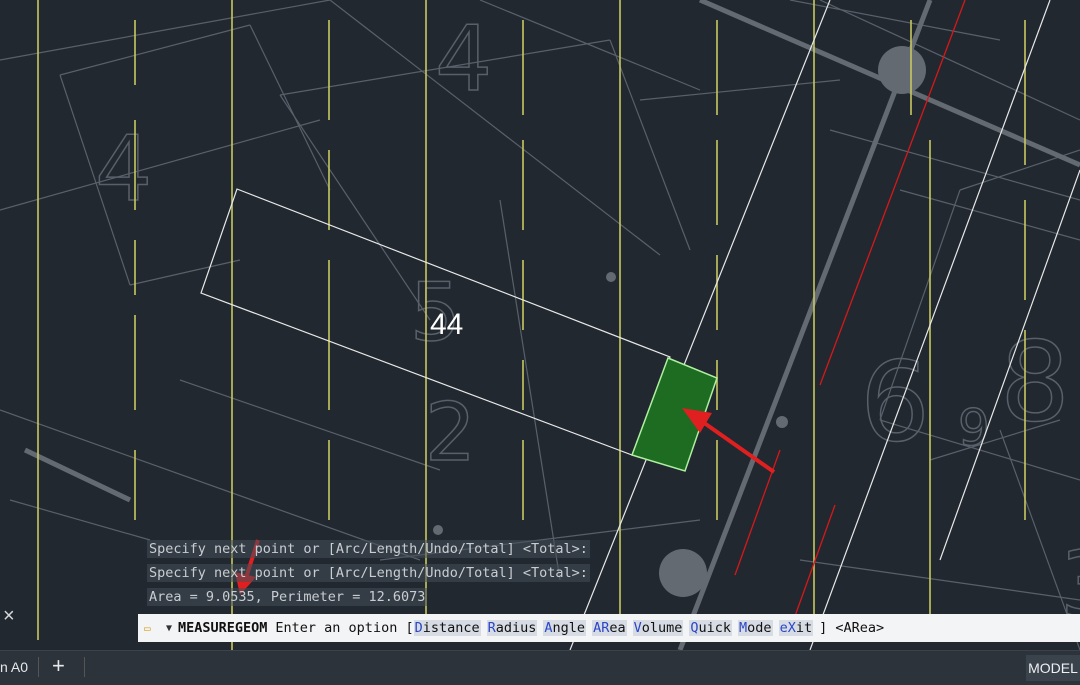  Describe the element at coordinates (147, 628) in the screenshot. I see `command-prompt-icon: ▭` at that location.